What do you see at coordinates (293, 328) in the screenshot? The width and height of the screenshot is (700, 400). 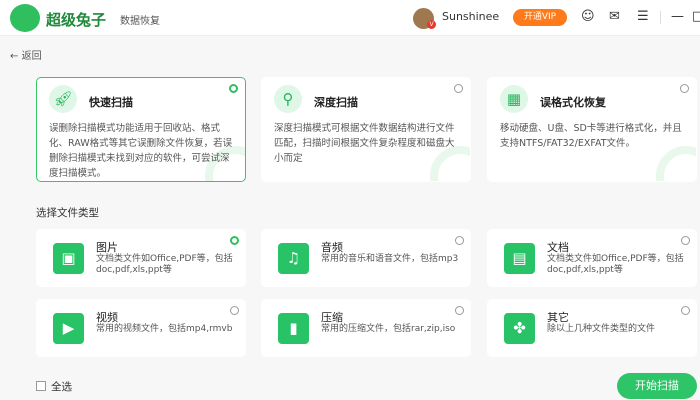 I see `zip-file-icon: ▮` at bounding box center [293, 328].